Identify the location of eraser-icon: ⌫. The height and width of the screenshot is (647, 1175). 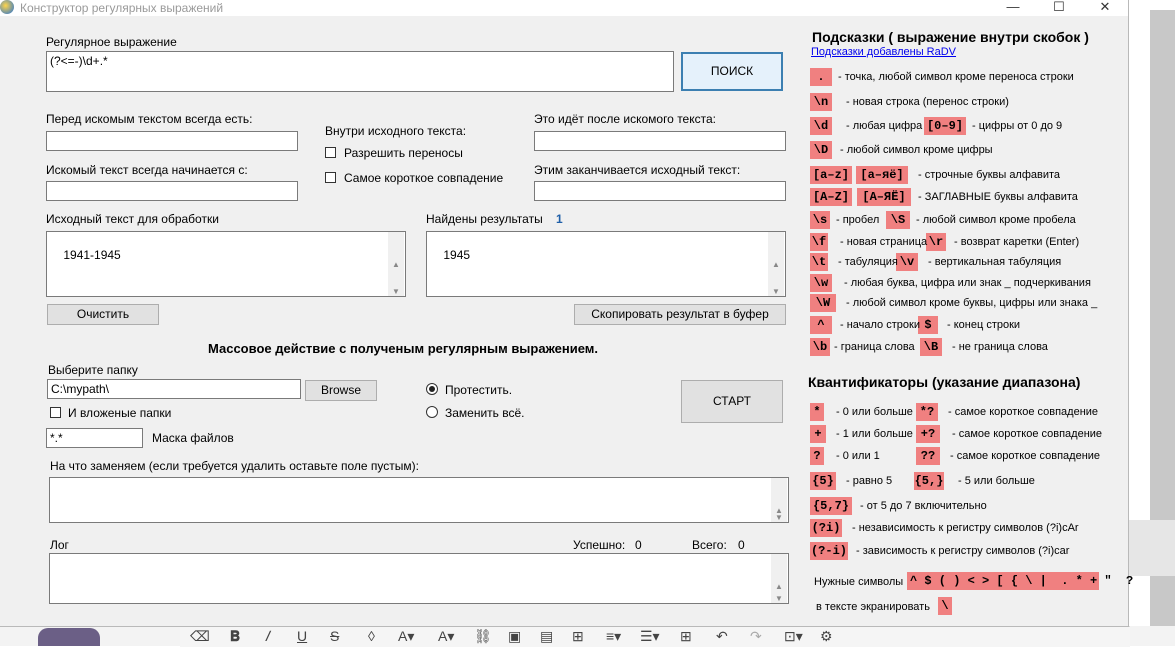
(200, 636).